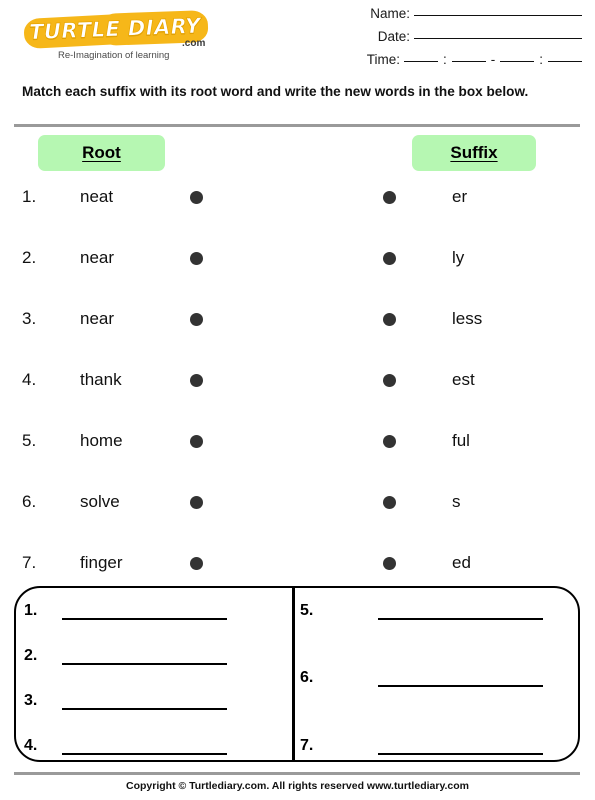 This screenshot has width=595, height=800. I want to click on suffix-word: ly, so click(458, 257).